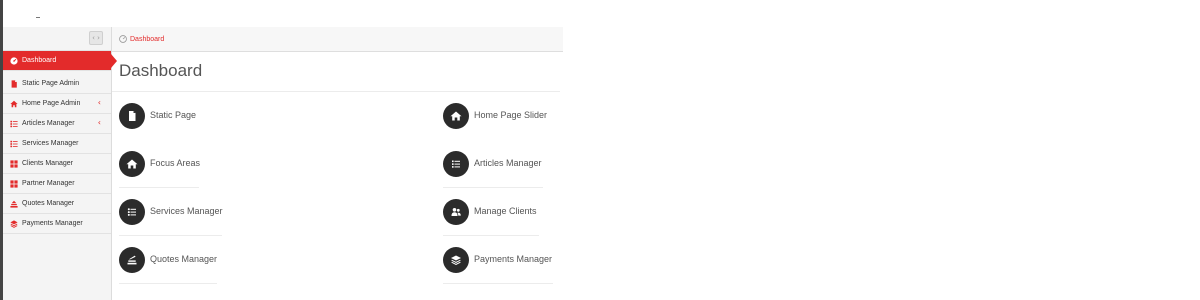 This screenshot has width=1200, height=300. I want to click on tile-manage-clients: Manage Clients, so click(491, 212).